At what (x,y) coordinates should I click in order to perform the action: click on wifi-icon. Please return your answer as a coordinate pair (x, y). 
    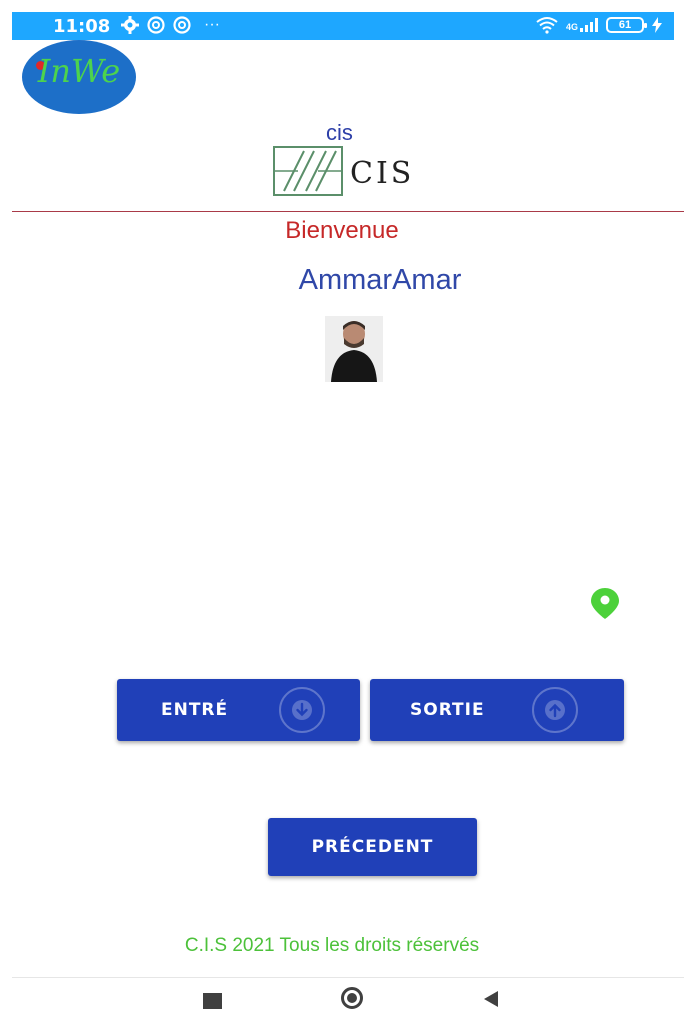
    Looking at the image, I should click on (547, 25).